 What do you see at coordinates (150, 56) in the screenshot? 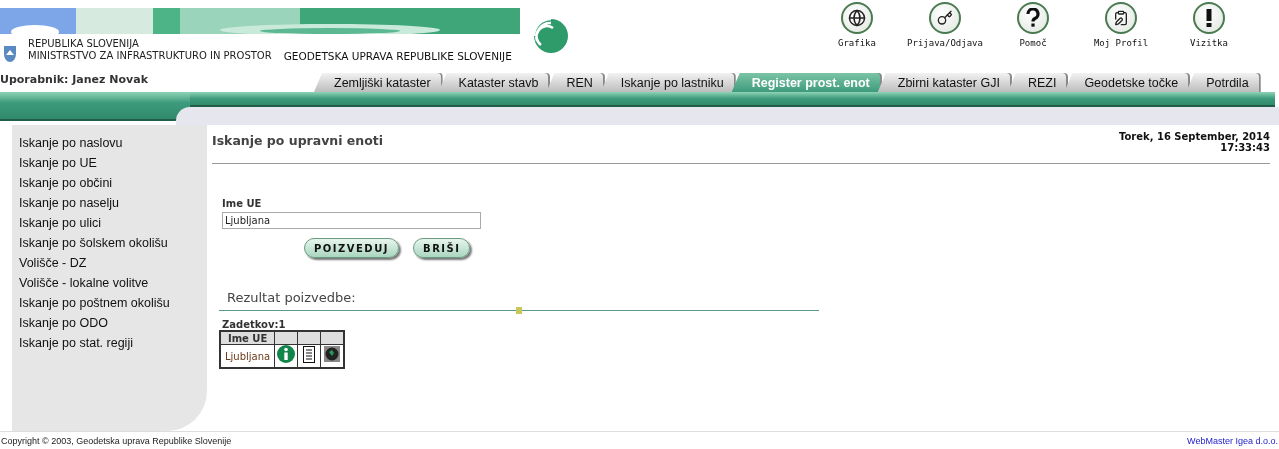
I see `ministry-name: MINISTRSTVO ZA INFRASTRUKTURO IN PROSTOR` at bounding box center [150, 56].